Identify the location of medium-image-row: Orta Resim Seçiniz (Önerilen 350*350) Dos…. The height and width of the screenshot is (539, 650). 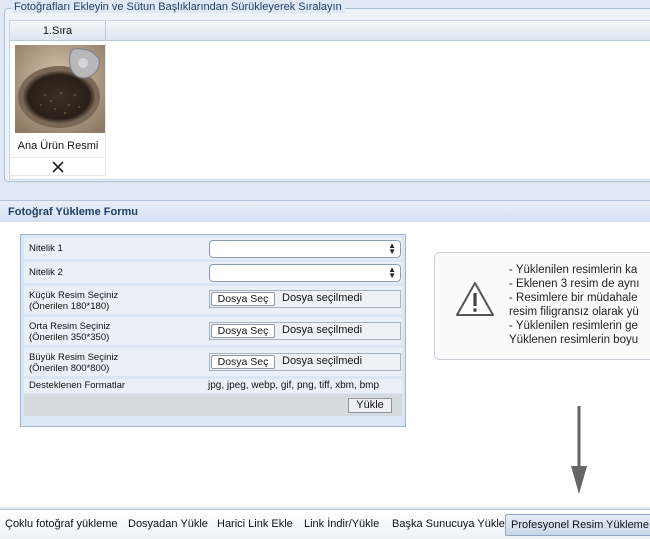
(213, 331).